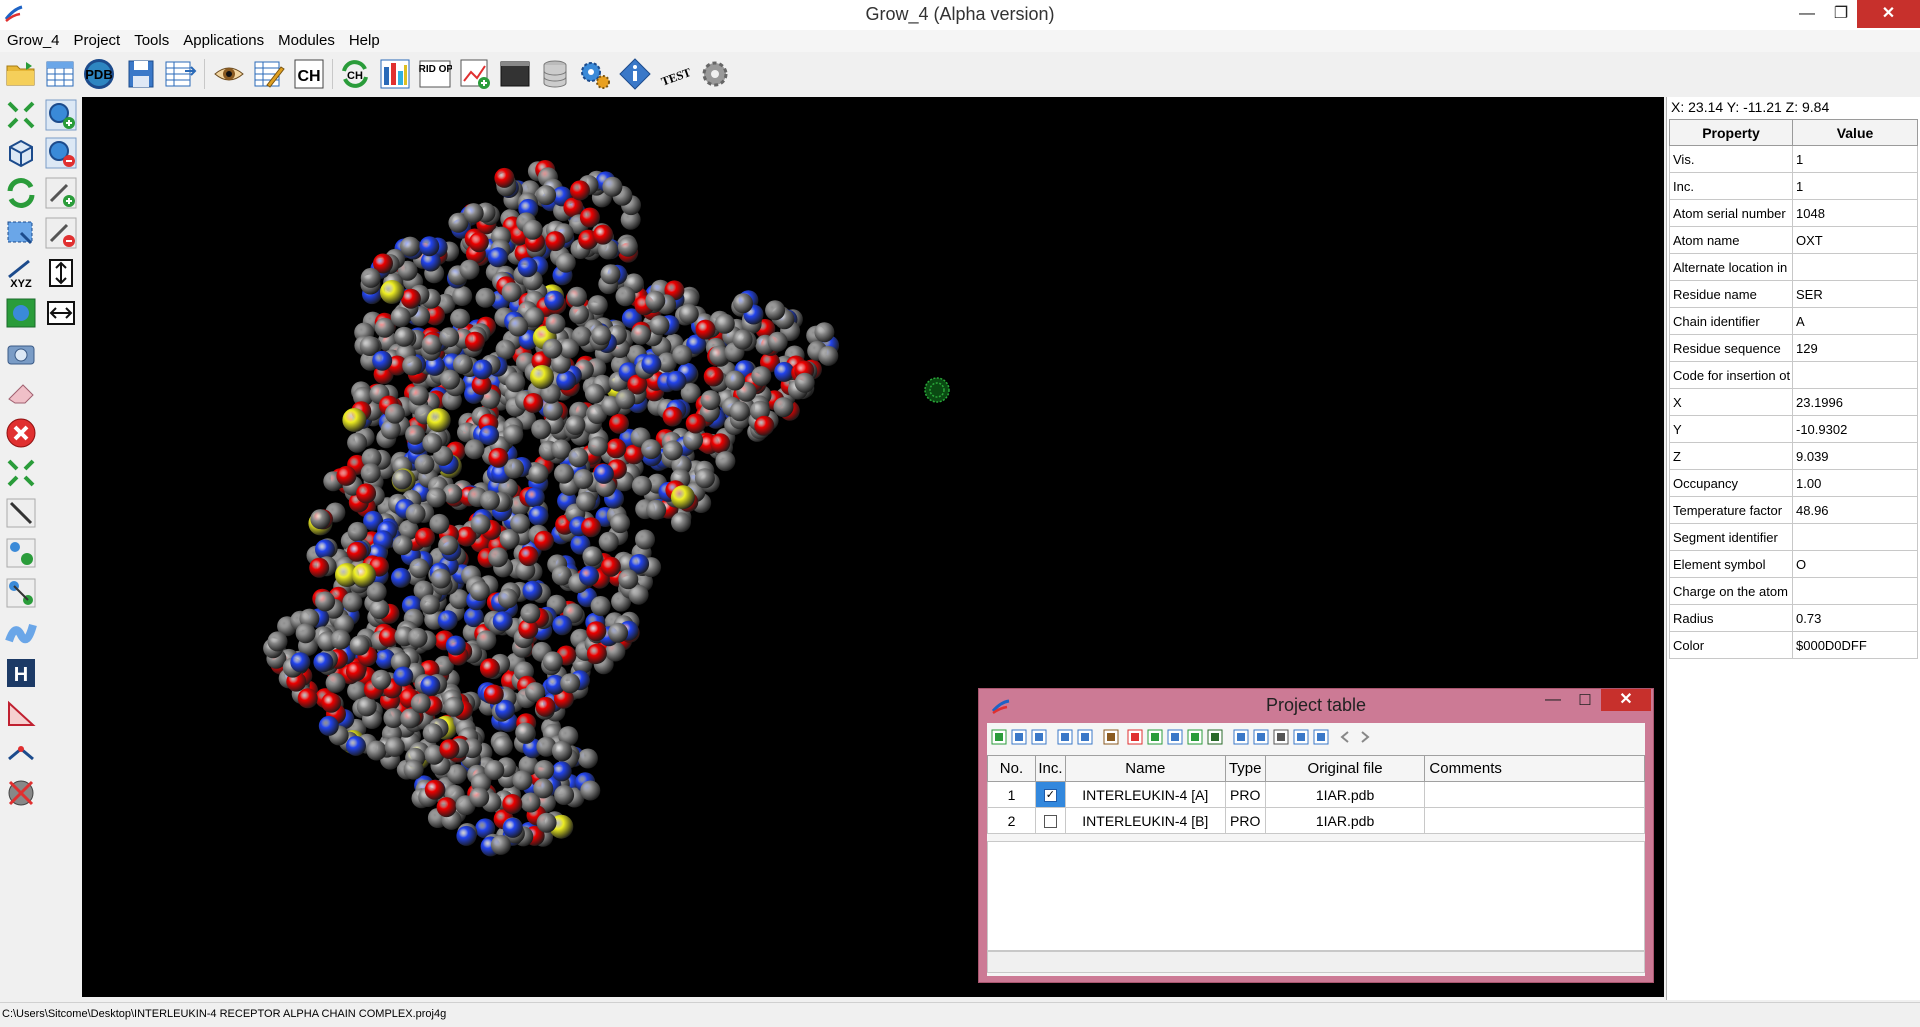 The height and width of the screenshot is (1027, 1920). What do you see at coordinates (355, 74) in the screenshot?
I see `ch-refresh-icon: CH` at bounding box center [355, 74].